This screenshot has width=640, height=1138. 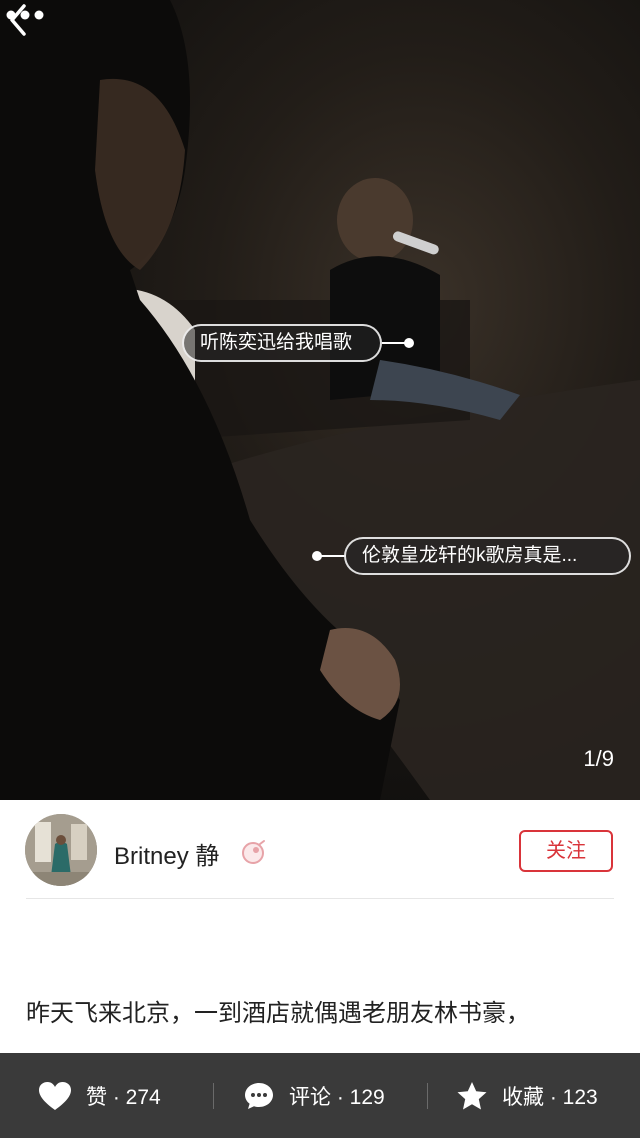 What do you see at coordinates (550, 1097) in the screenshot?
I see `favorite-label: 收藏 · 123` at bounding box center [550, 1097].